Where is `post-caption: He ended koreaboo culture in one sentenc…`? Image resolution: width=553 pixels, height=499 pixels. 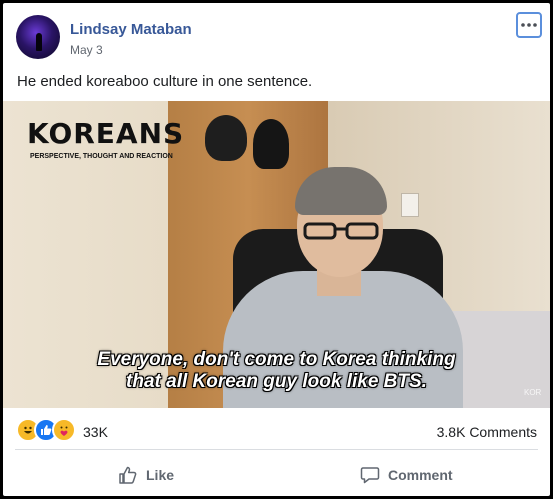 post-caption: He ended koreaboo culture in one sentenc… is located at coordinates (165, 81).